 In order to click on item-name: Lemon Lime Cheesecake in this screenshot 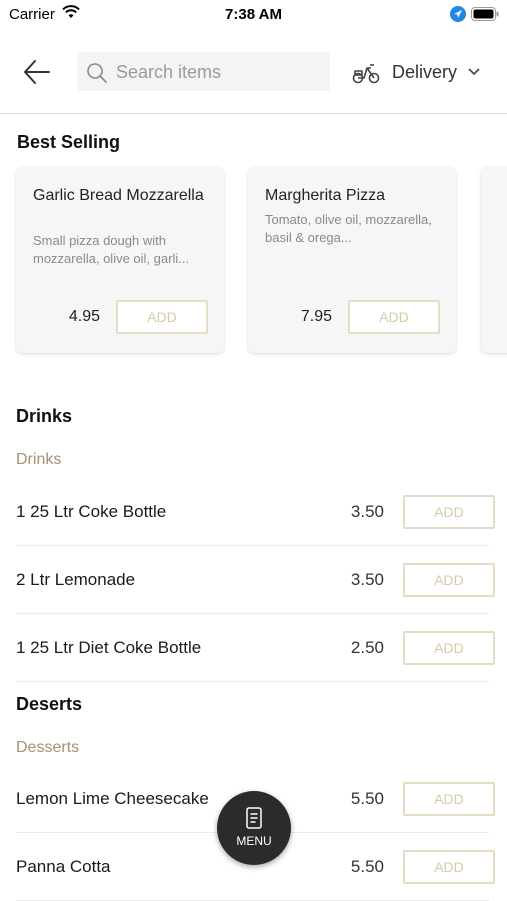, I will do `click(112, 798)`.